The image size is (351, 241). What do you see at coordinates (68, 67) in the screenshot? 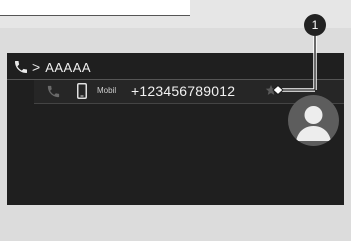
I see `contact-name: AAAAA` at bounding box center [68, 67].